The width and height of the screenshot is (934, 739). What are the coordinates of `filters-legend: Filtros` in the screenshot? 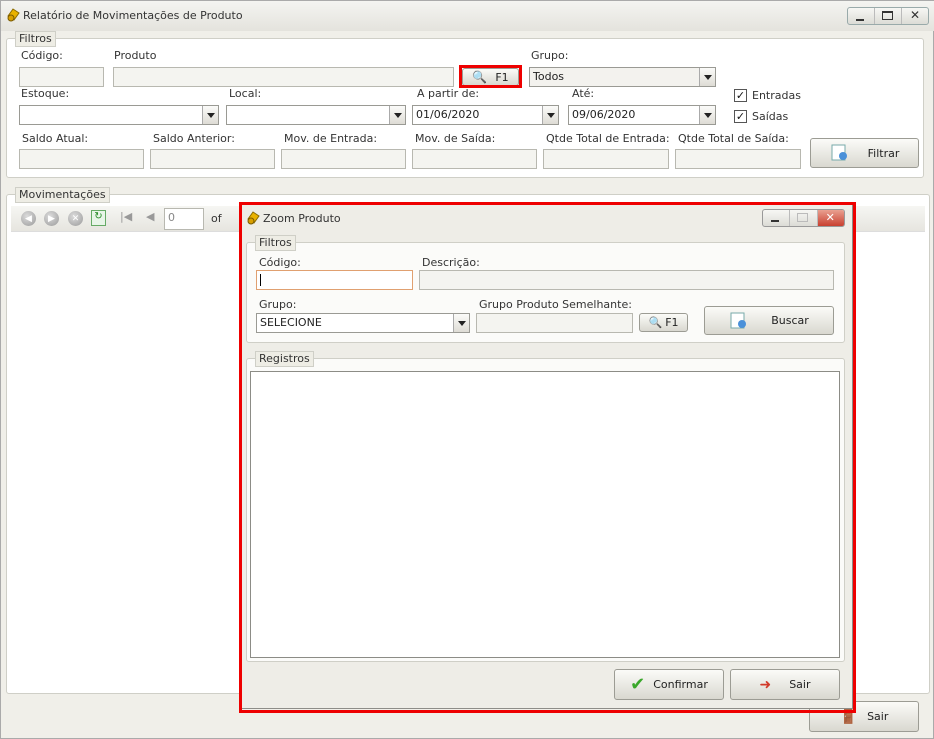 It's located at (35, 39).